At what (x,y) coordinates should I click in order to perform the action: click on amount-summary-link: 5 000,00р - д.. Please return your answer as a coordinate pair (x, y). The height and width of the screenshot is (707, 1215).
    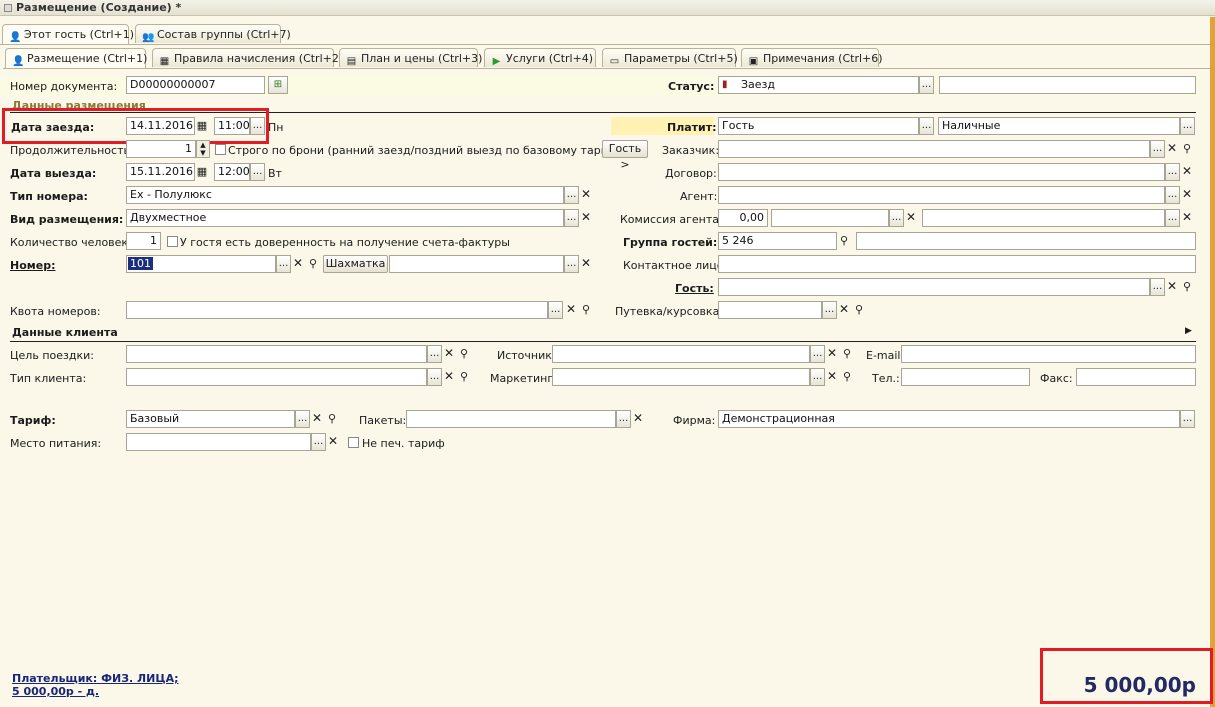
    Looking at the image, I should click on (55, 691).